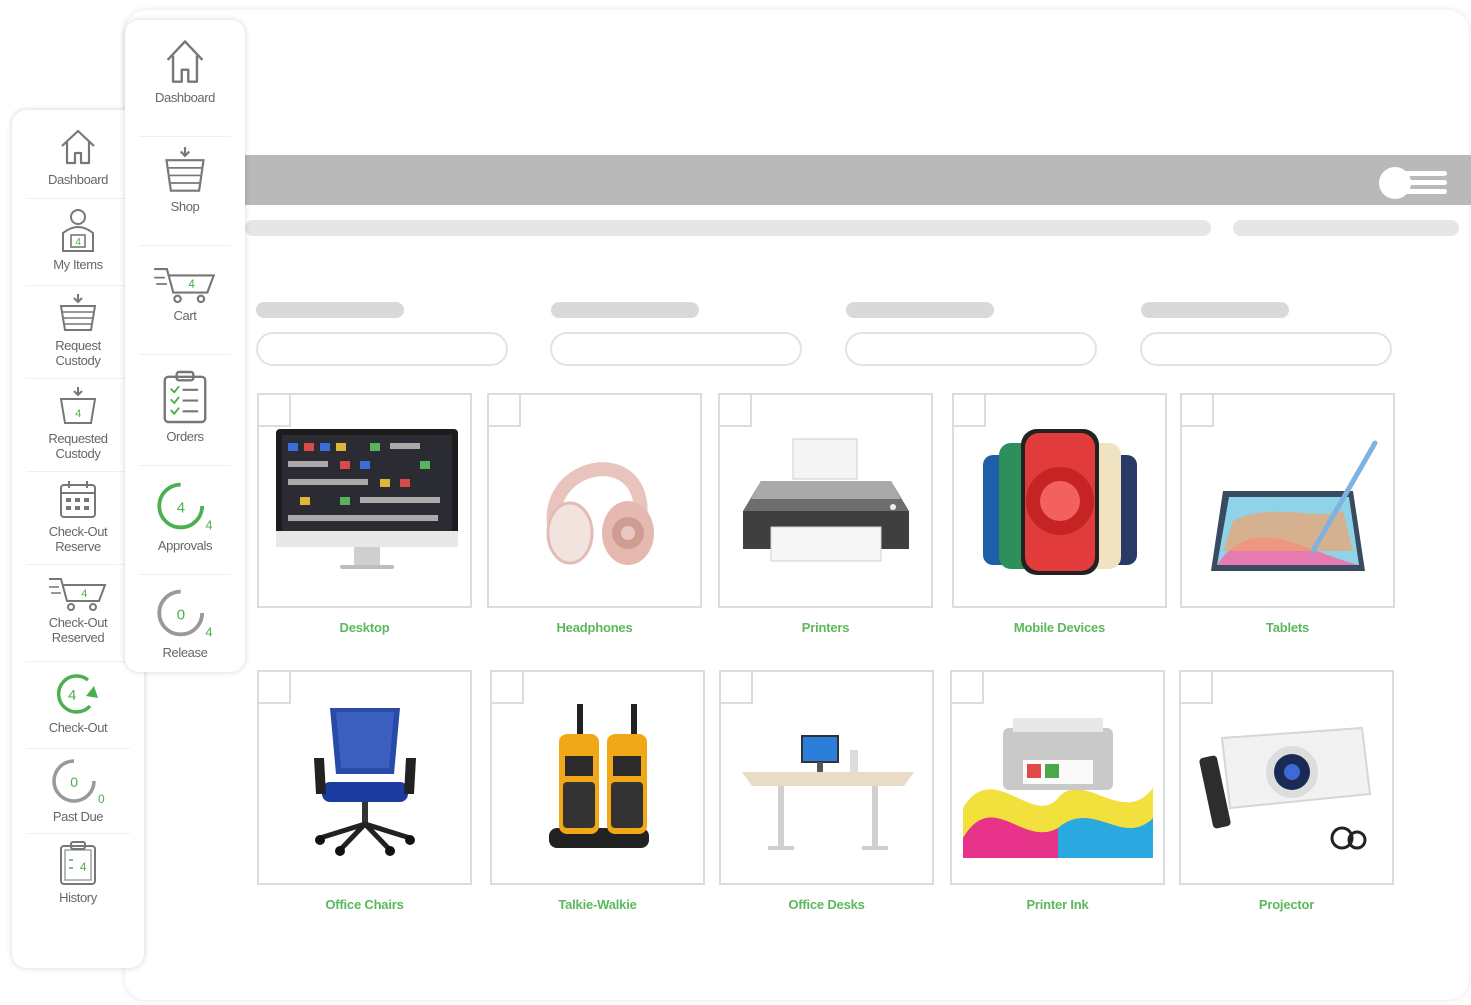 The height and width of the screenshot is (1005, 1471). I want to click on basket-icon: 4, so click(78, 405).